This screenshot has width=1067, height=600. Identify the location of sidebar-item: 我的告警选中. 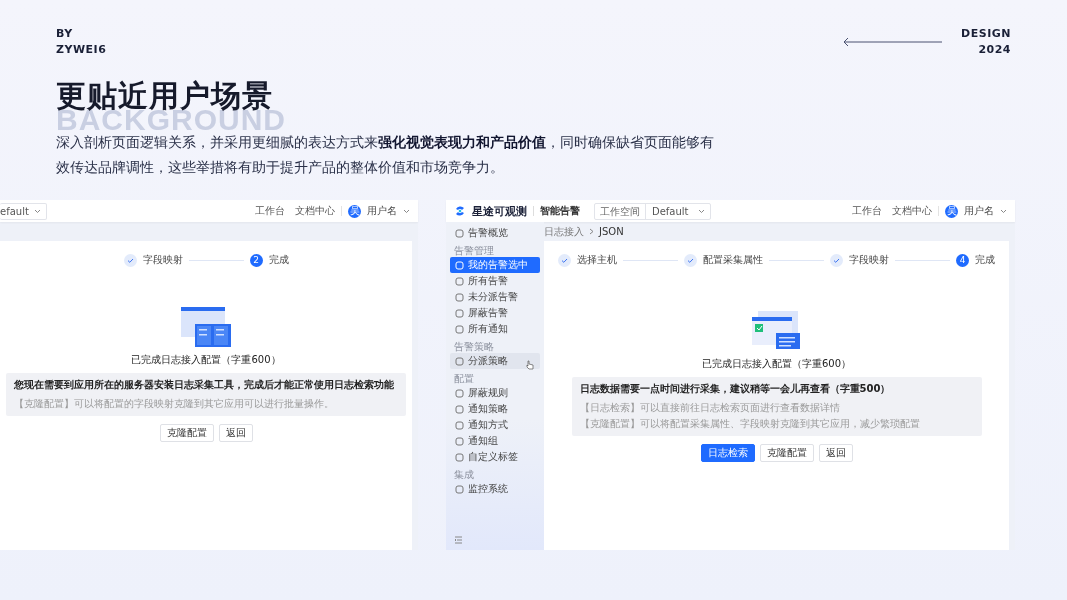
(495, 265).